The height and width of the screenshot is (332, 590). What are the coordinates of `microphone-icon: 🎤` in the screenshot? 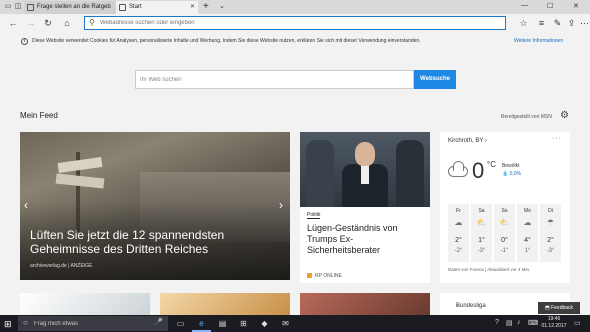 It's located at (158, 322).